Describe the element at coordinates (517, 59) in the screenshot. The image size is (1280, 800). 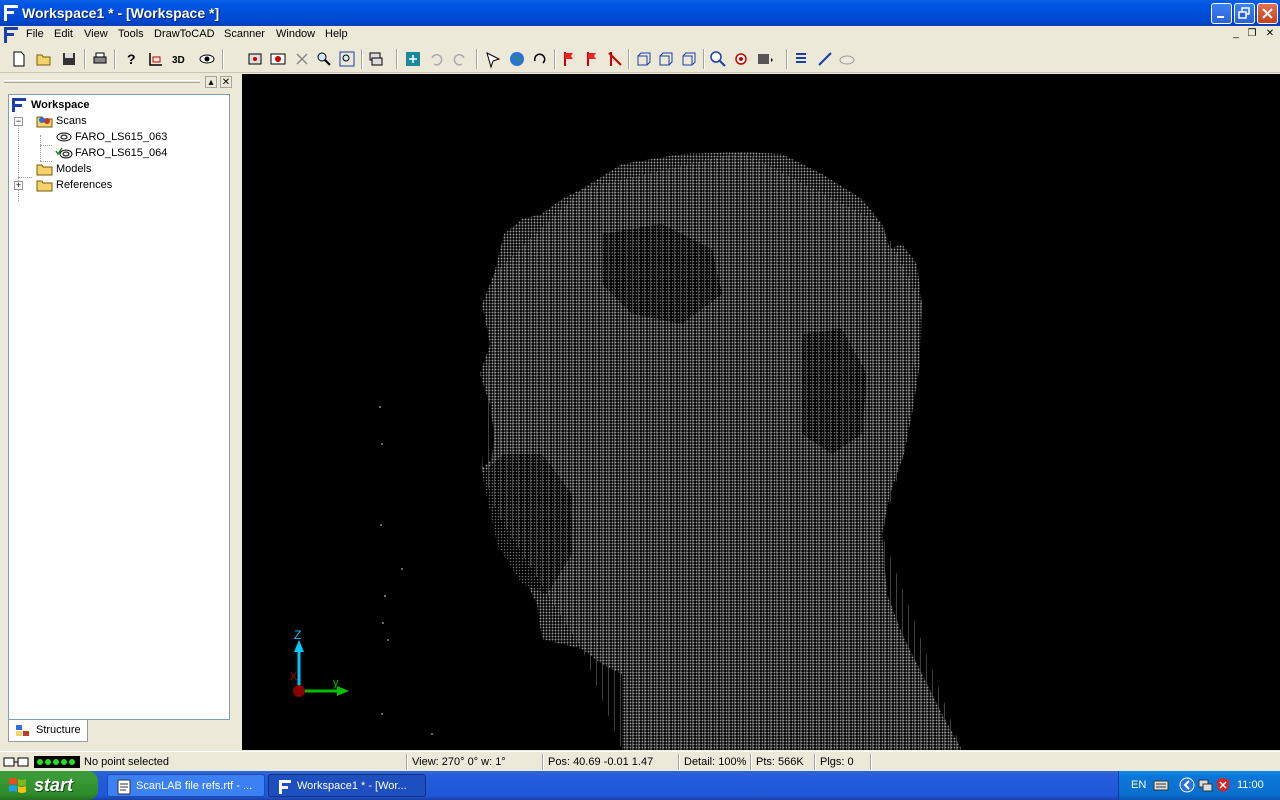
I see `globe-icon` at that location.